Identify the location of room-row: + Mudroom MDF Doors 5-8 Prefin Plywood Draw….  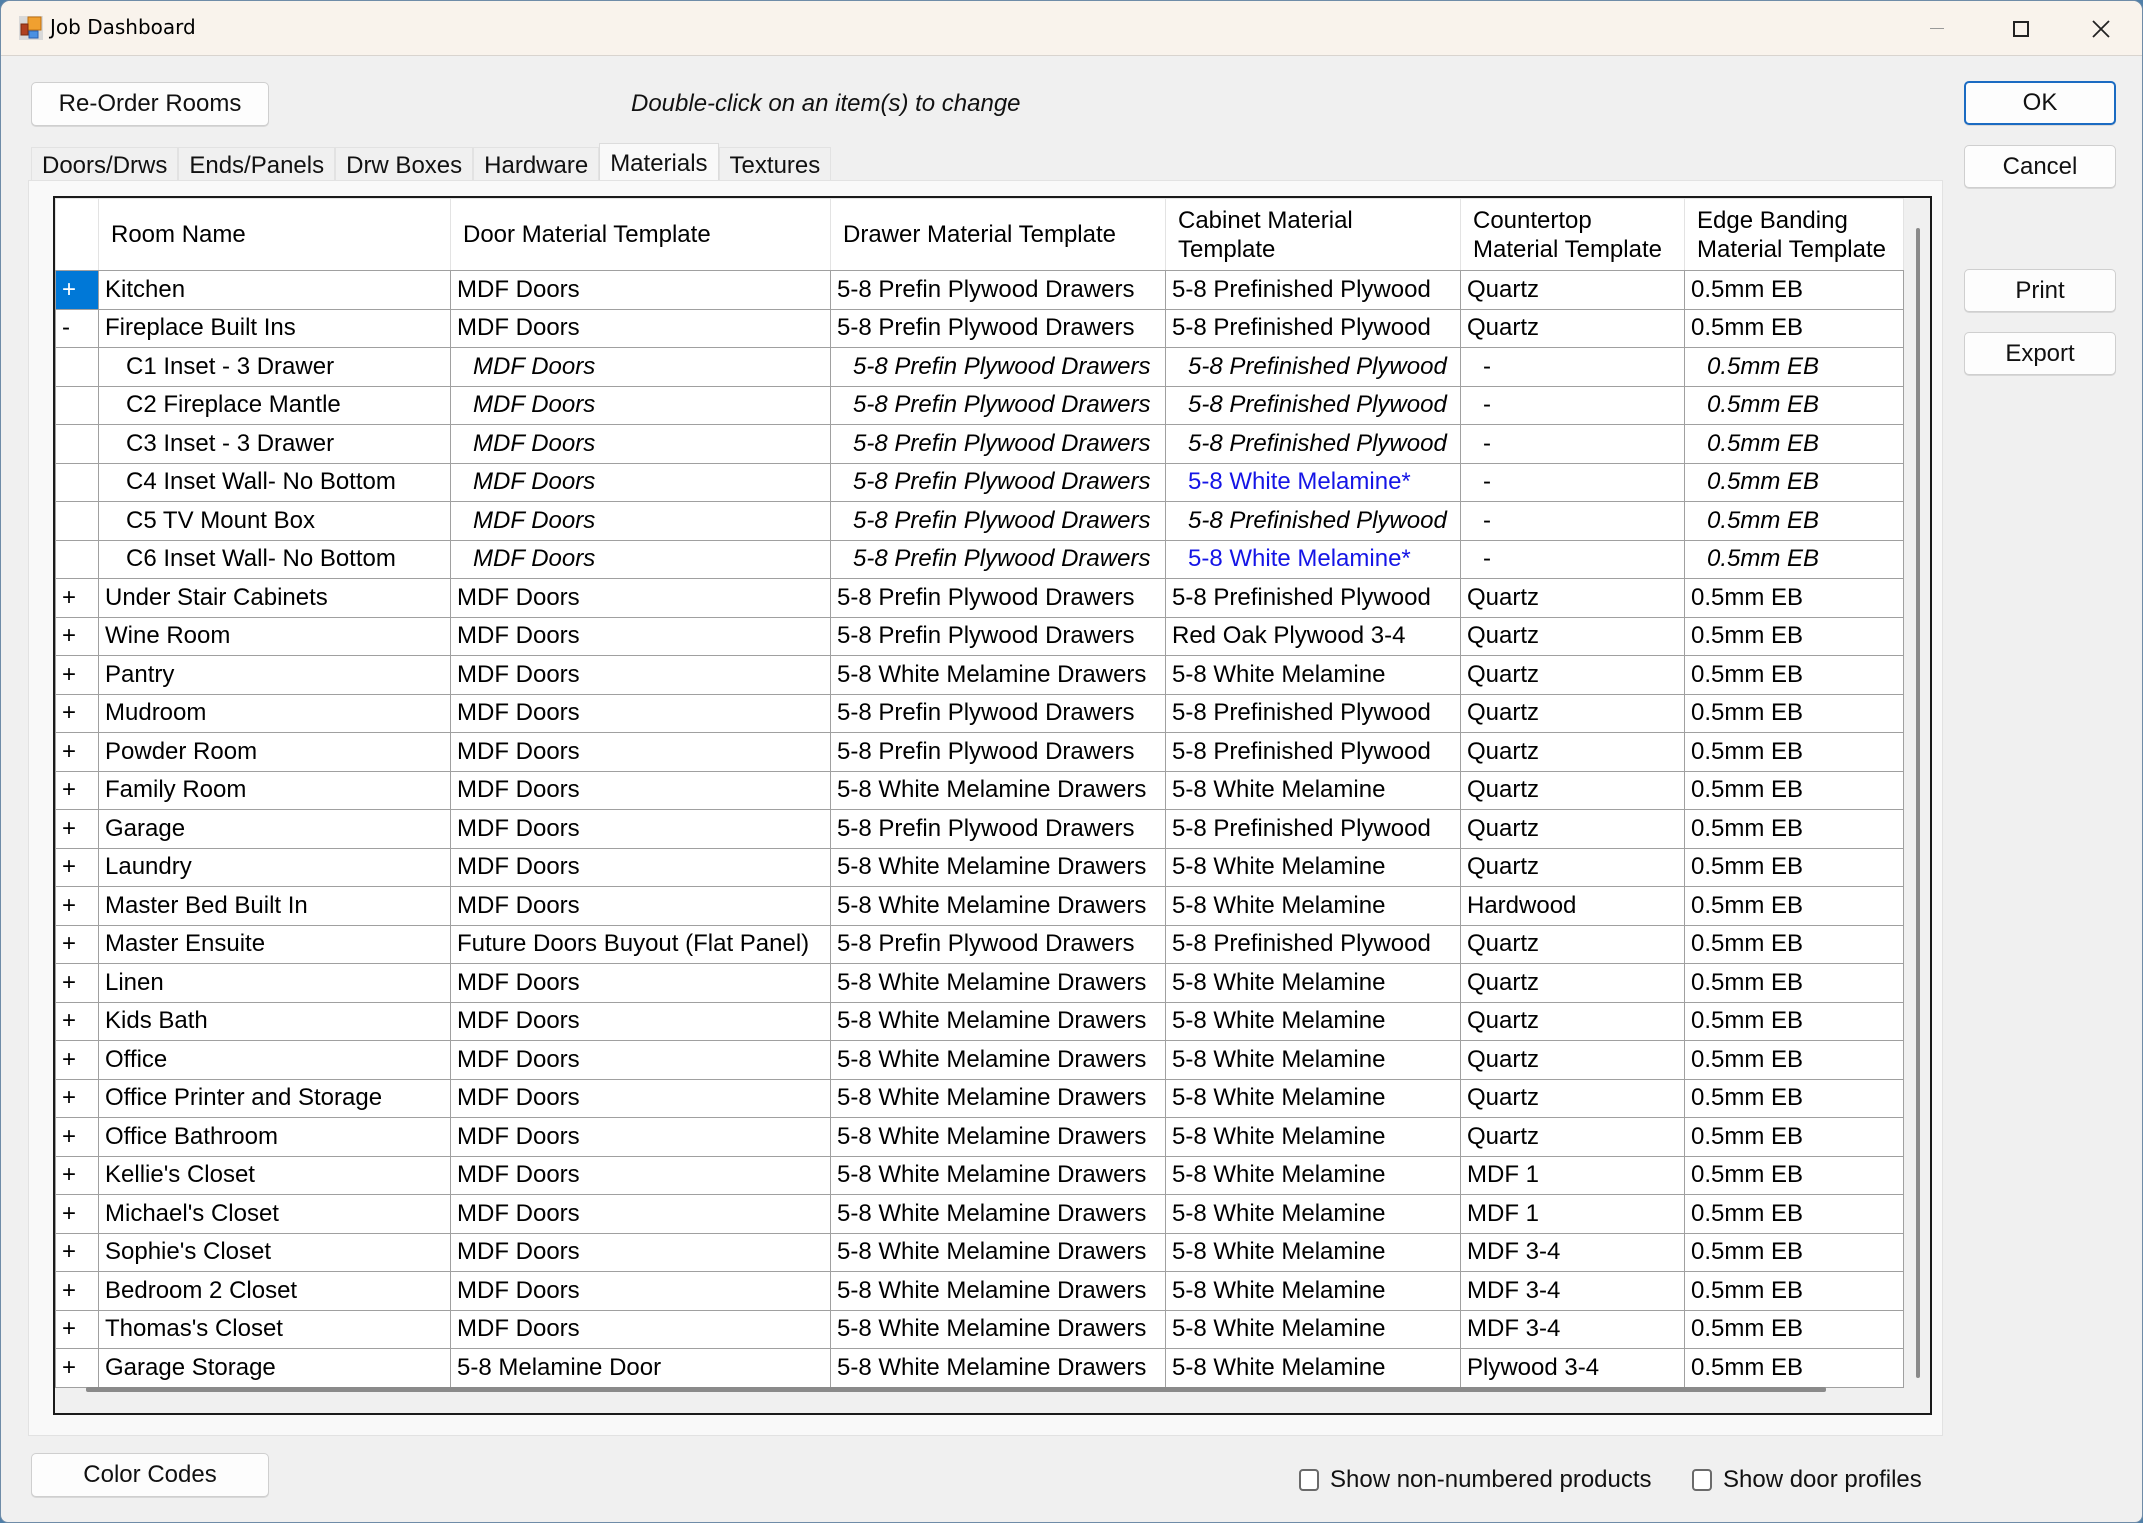
(979, 713).